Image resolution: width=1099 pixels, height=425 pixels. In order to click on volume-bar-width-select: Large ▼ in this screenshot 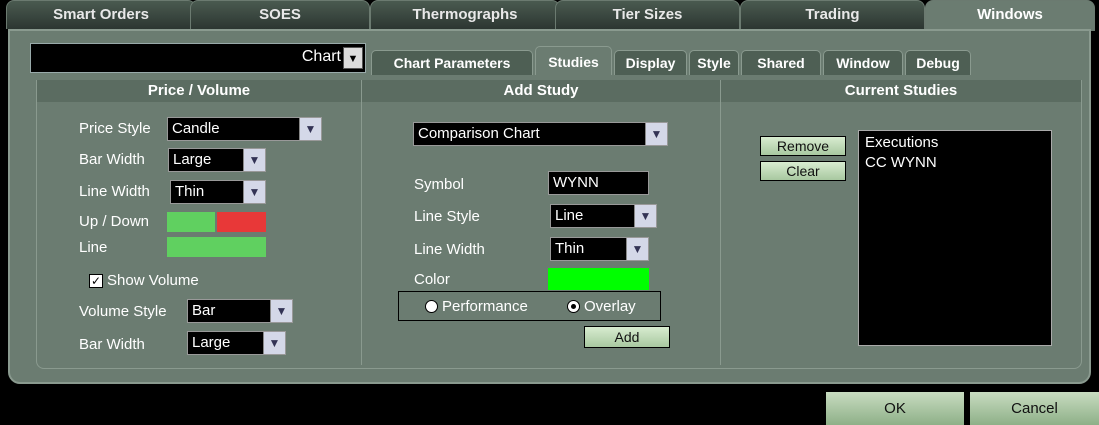, I will do `click(236, 343)`.